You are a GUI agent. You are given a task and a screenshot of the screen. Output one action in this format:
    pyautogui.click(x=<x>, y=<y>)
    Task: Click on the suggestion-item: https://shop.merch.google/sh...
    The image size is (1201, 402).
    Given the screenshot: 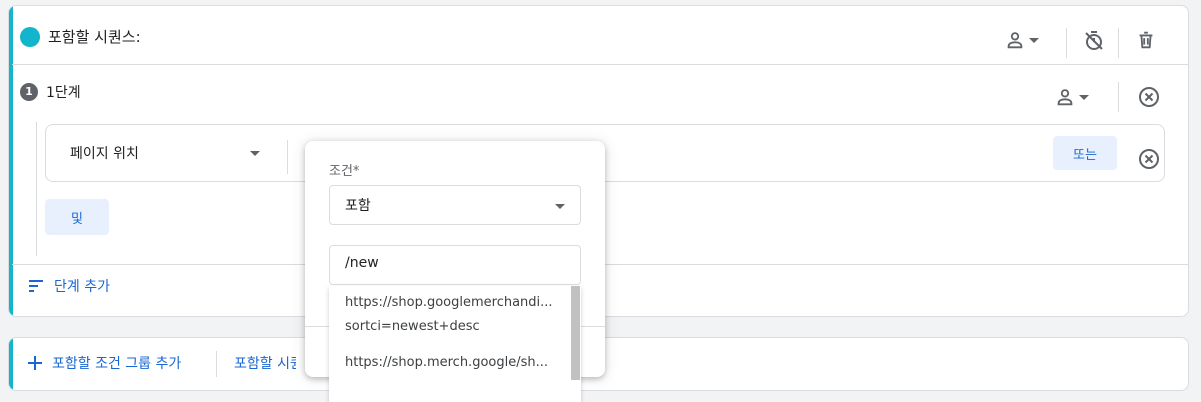 What is the action you would take?
    pyautogui.click(x=450, y=362)
    